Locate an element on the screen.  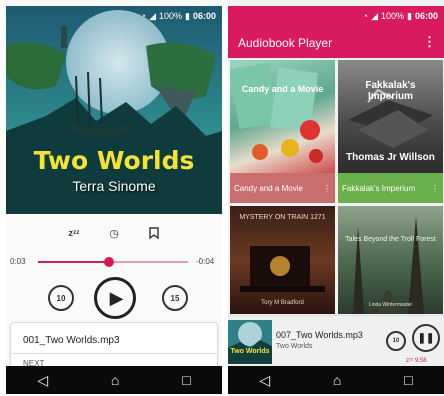
book-name: Fakkalak's Imperium is located at coordinates (379, 188).